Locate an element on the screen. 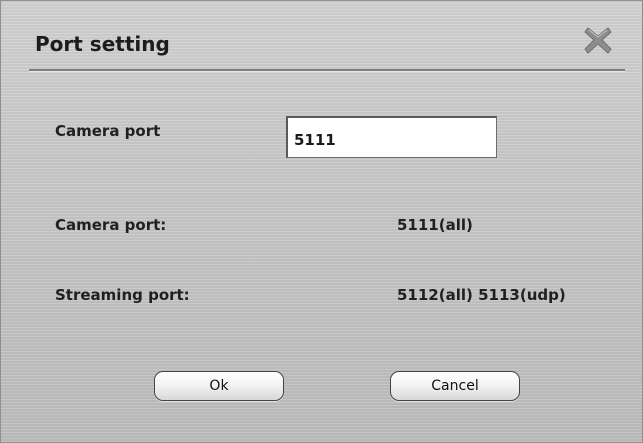 This screenshot has height=443, width=643. close-icon is located at coordinates (598, 40).